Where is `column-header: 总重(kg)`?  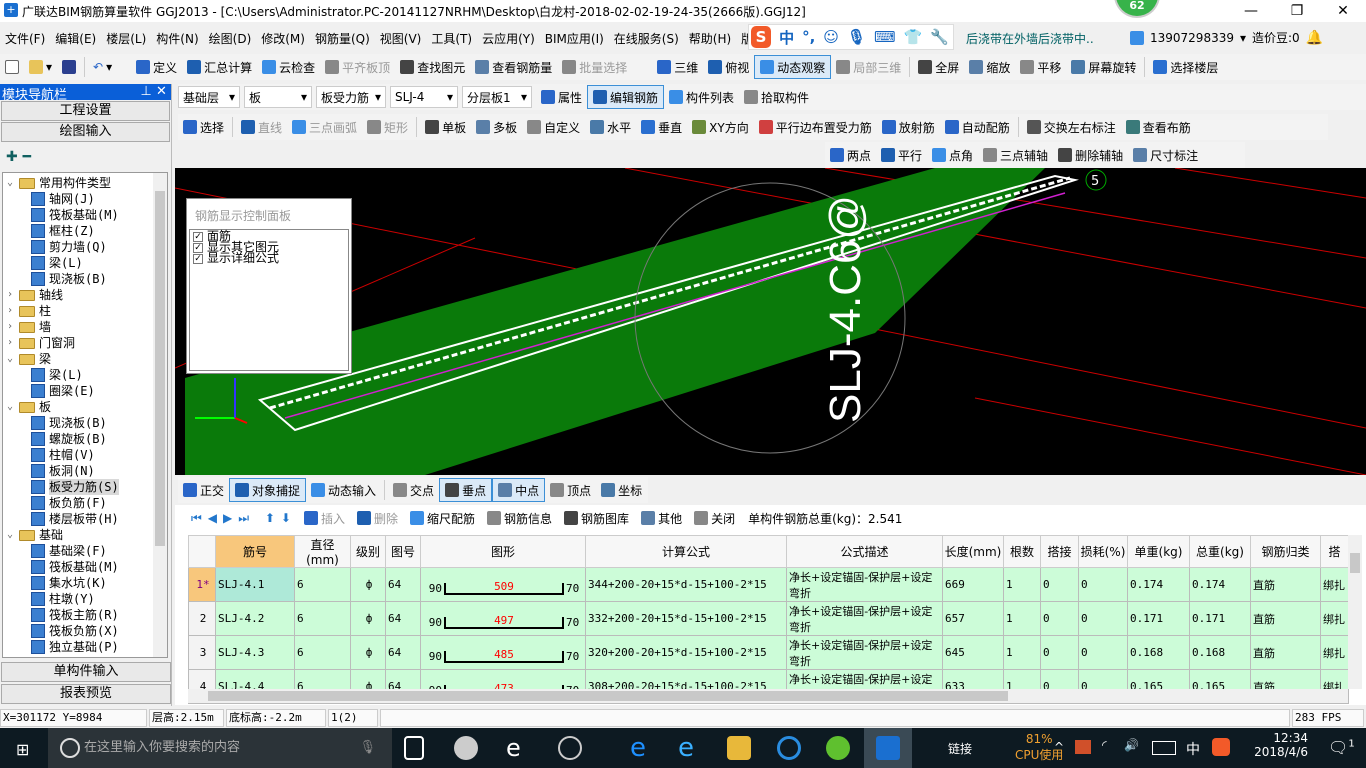 column-header: 总重(kg) is located at coordinates (1220, 551).